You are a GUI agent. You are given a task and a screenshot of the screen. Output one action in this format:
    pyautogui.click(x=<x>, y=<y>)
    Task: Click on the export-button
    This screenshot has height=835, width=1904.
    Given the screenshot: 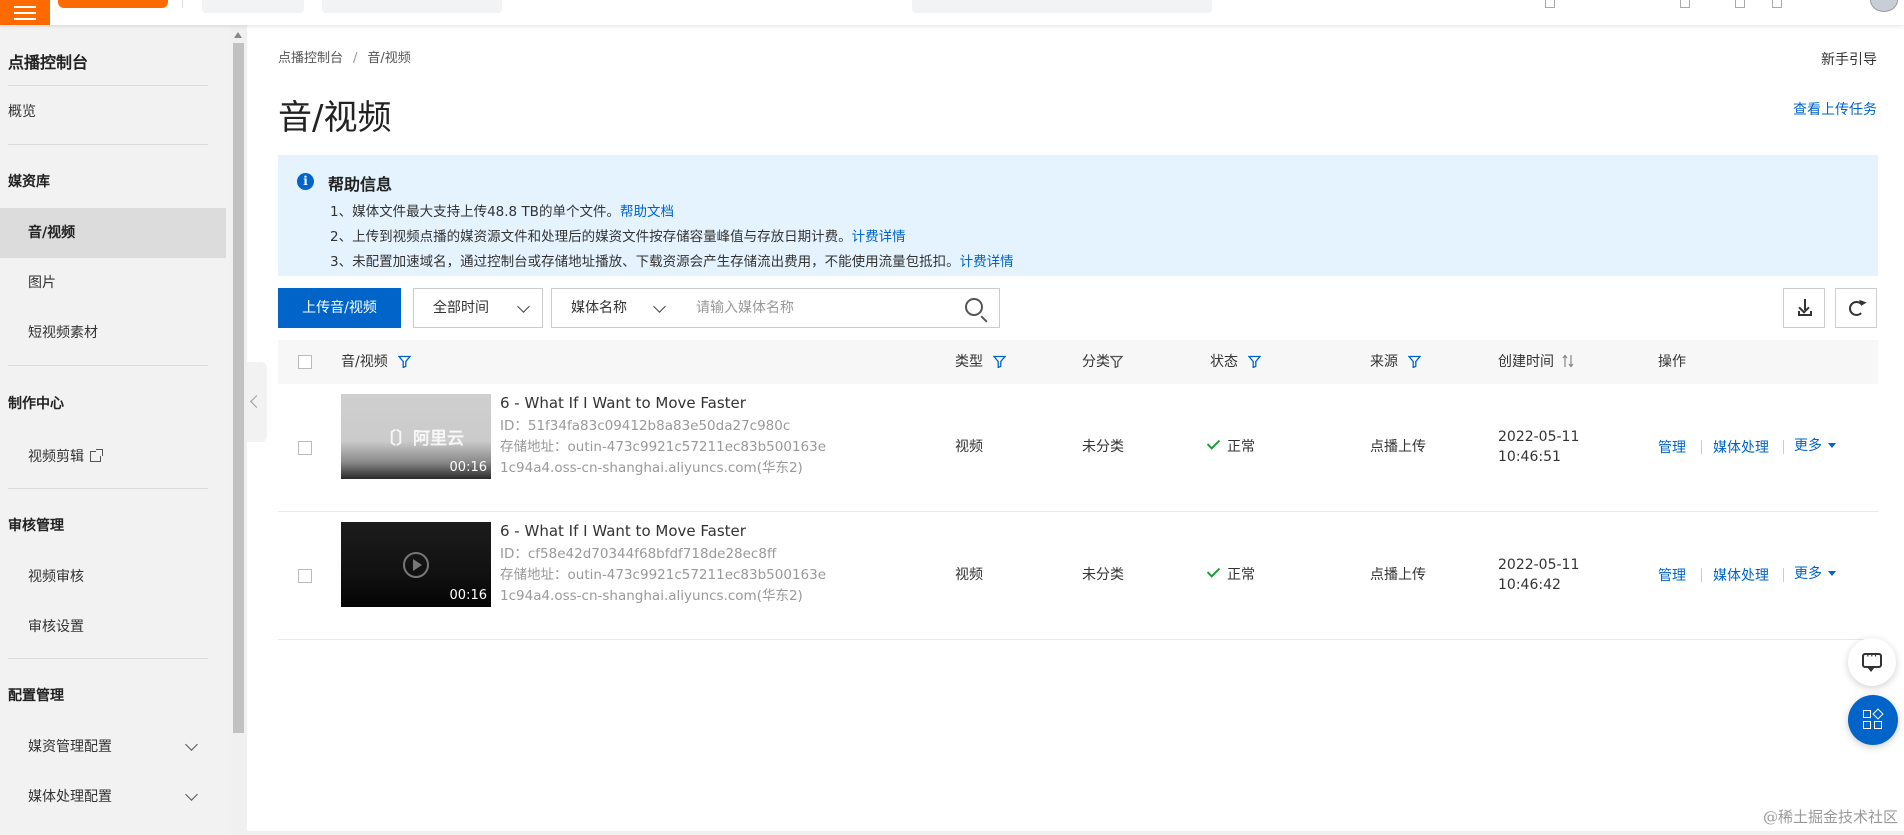 What is the action you would take?
    pyautogui.click(x=1804, y=308)
    